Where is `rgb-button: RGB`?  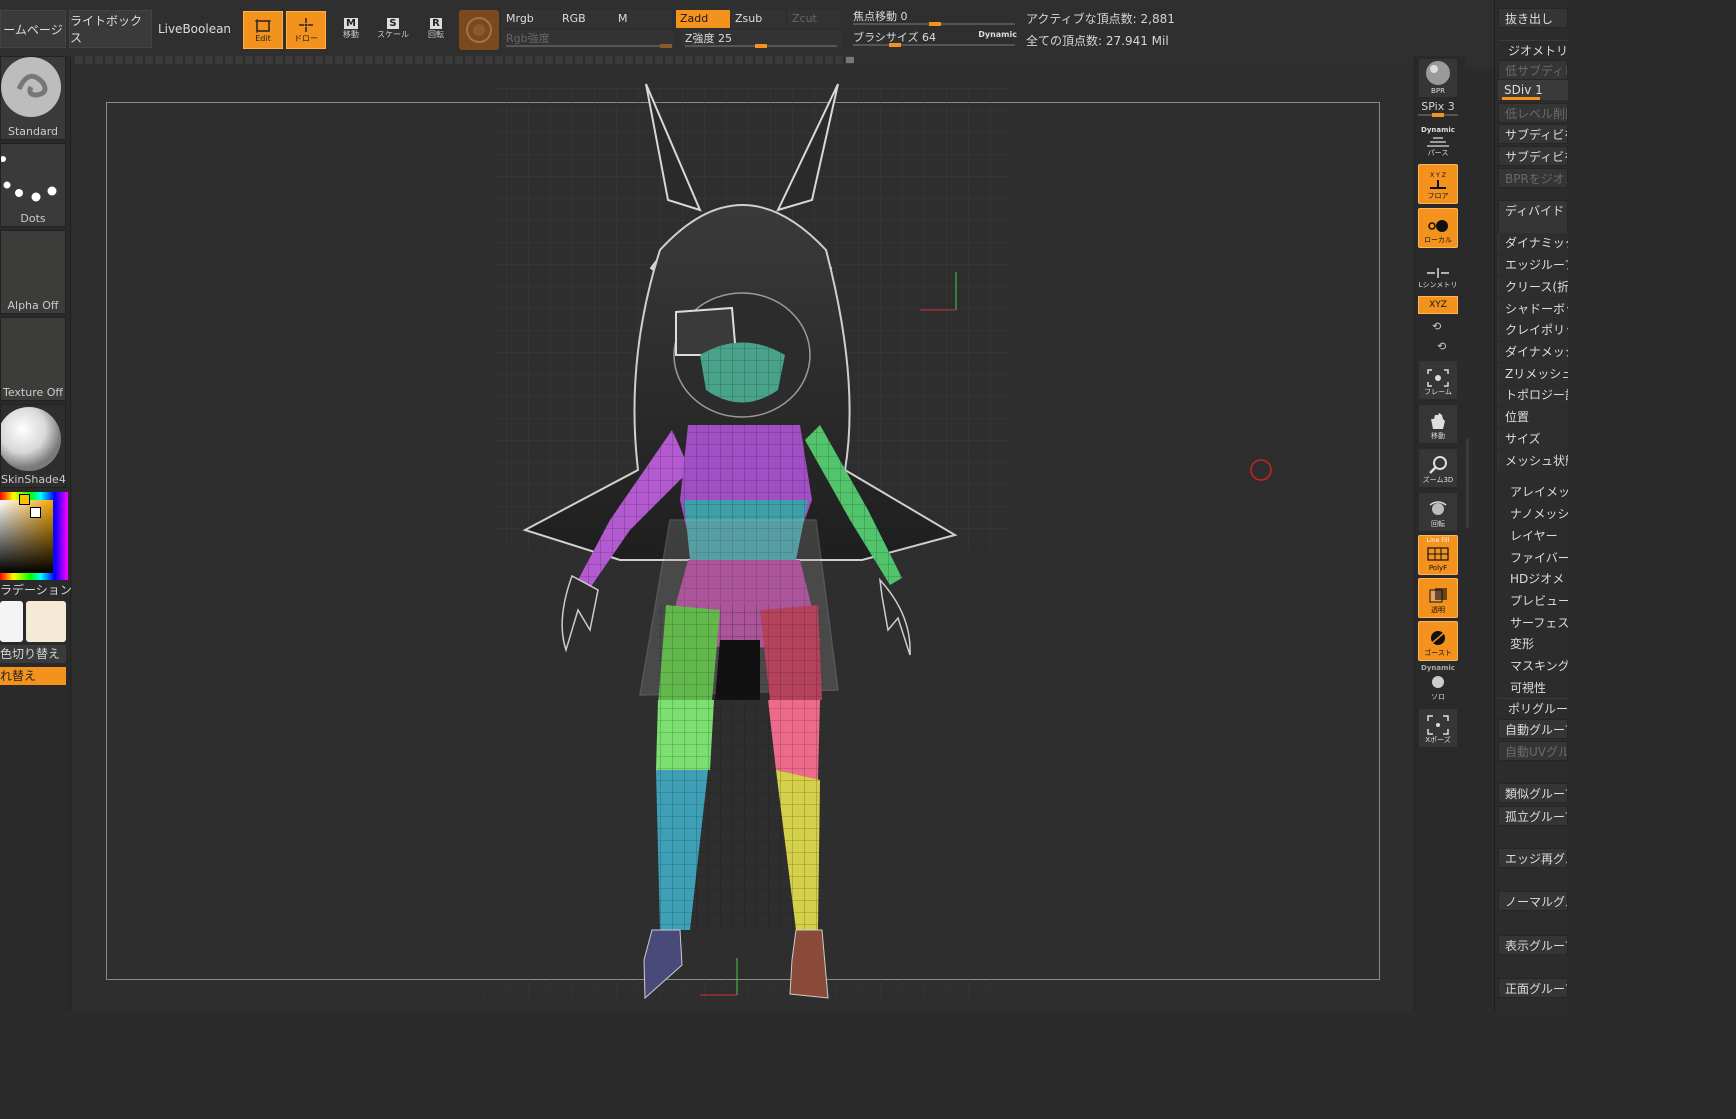 rgb-button: RGB is located at coordinates (585, 19).